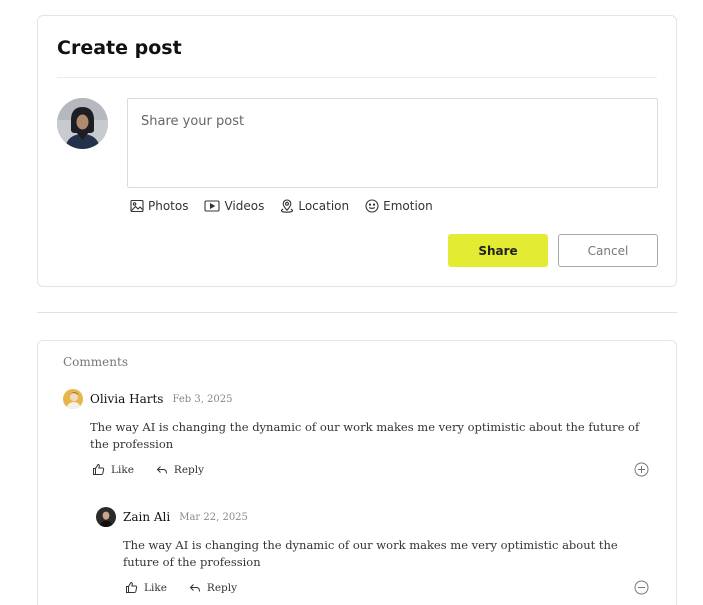 The height and width of the screenshot is (605, 703). I want to click on smiley-icon, so click(372, 206).